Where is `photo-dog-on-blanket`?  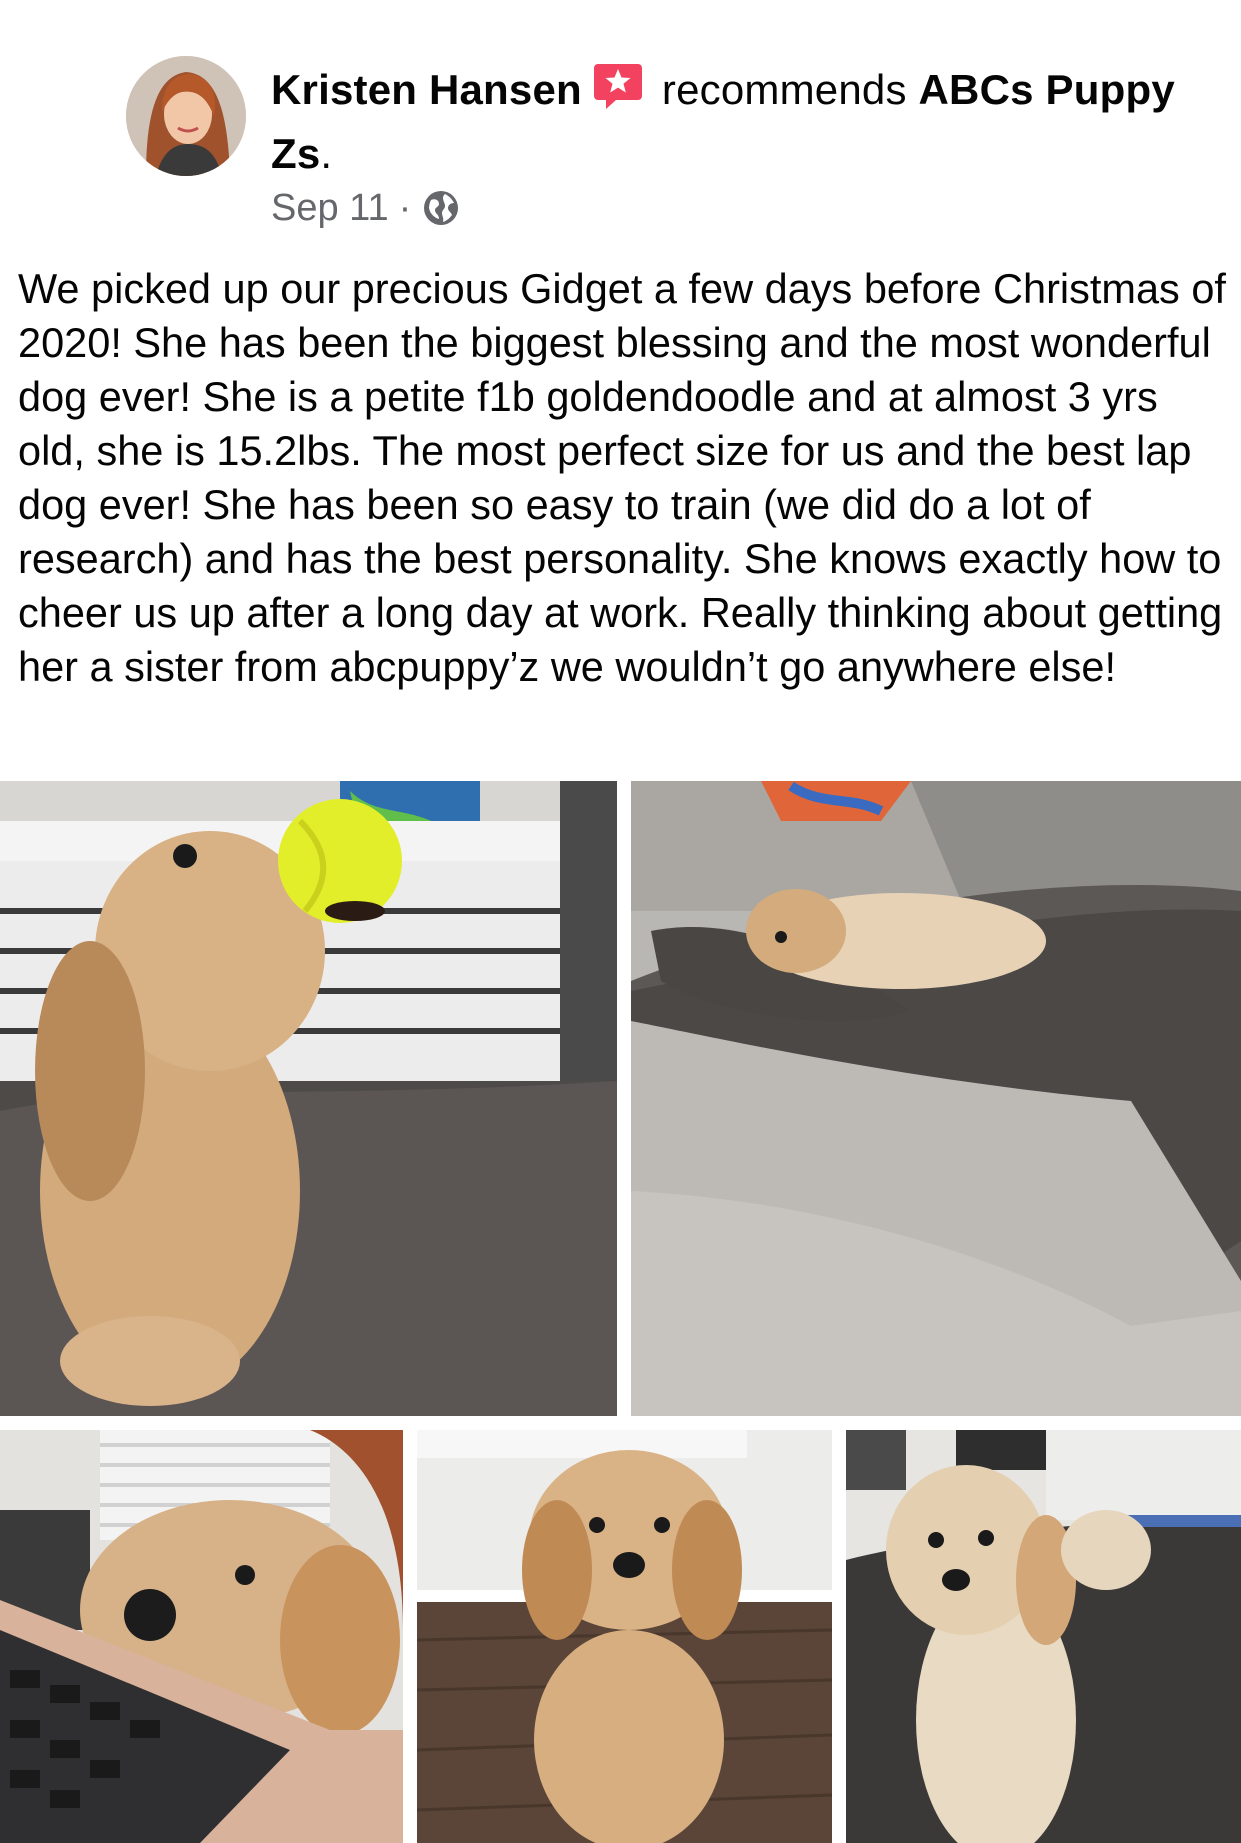 photo-dog-on-blanket is located at coordinates (1043, 1636).